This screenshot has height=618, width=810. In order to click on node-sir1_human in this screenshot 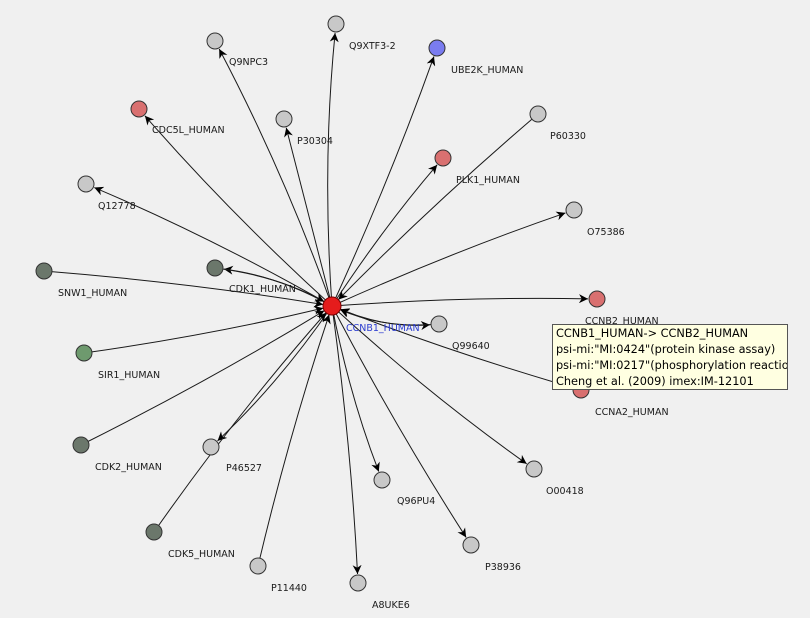, I will do `click(84, 353)`.